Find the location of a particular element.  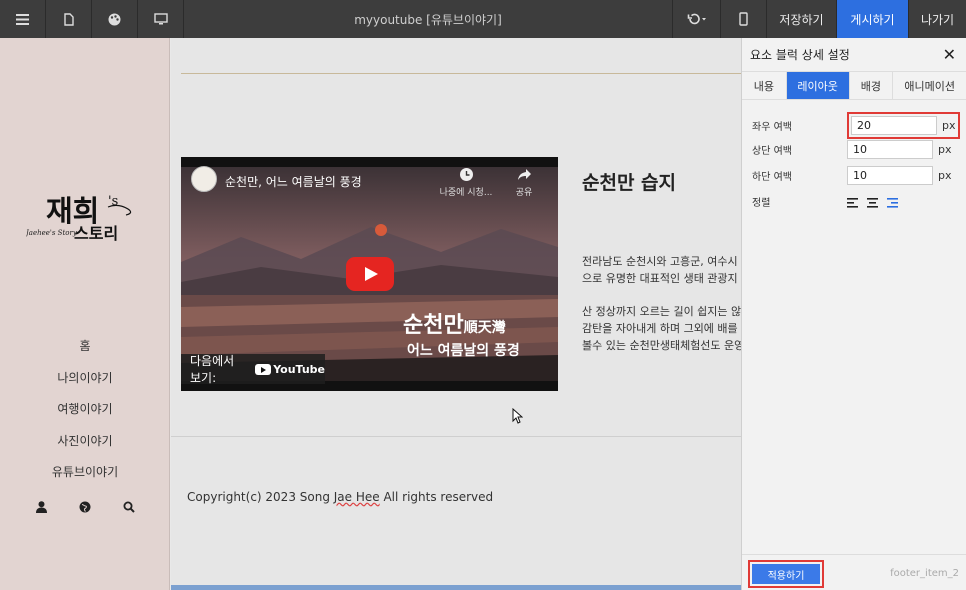

search-icon is located at coordinates (129, 507).